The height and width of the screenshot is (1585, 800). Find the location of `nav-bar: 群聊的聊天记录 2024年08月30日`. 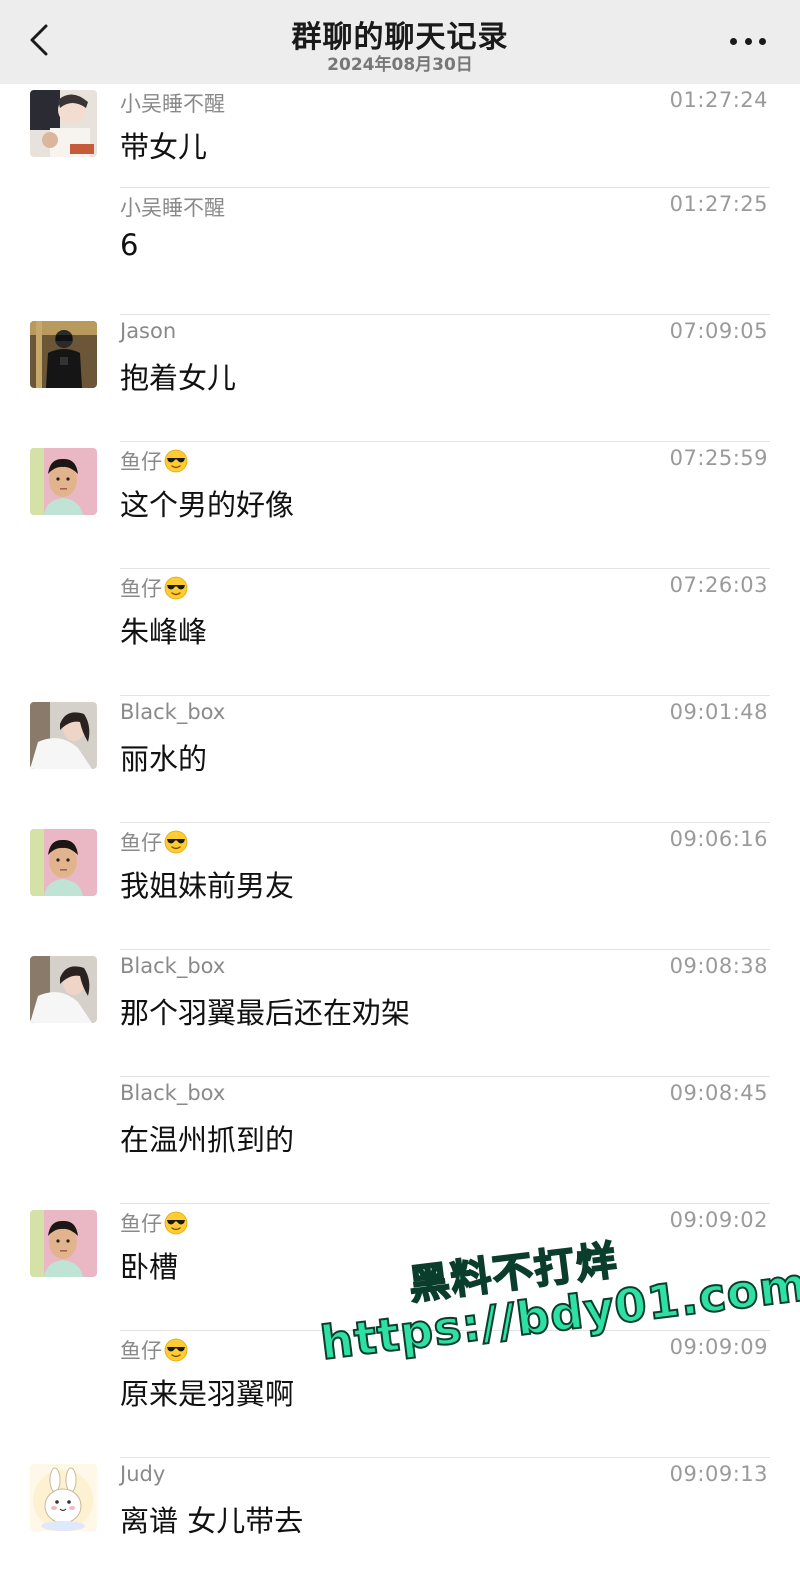

nav-bar: 群聊的聊天记录 2024年08月30日 is located at coordinates (400, 42).